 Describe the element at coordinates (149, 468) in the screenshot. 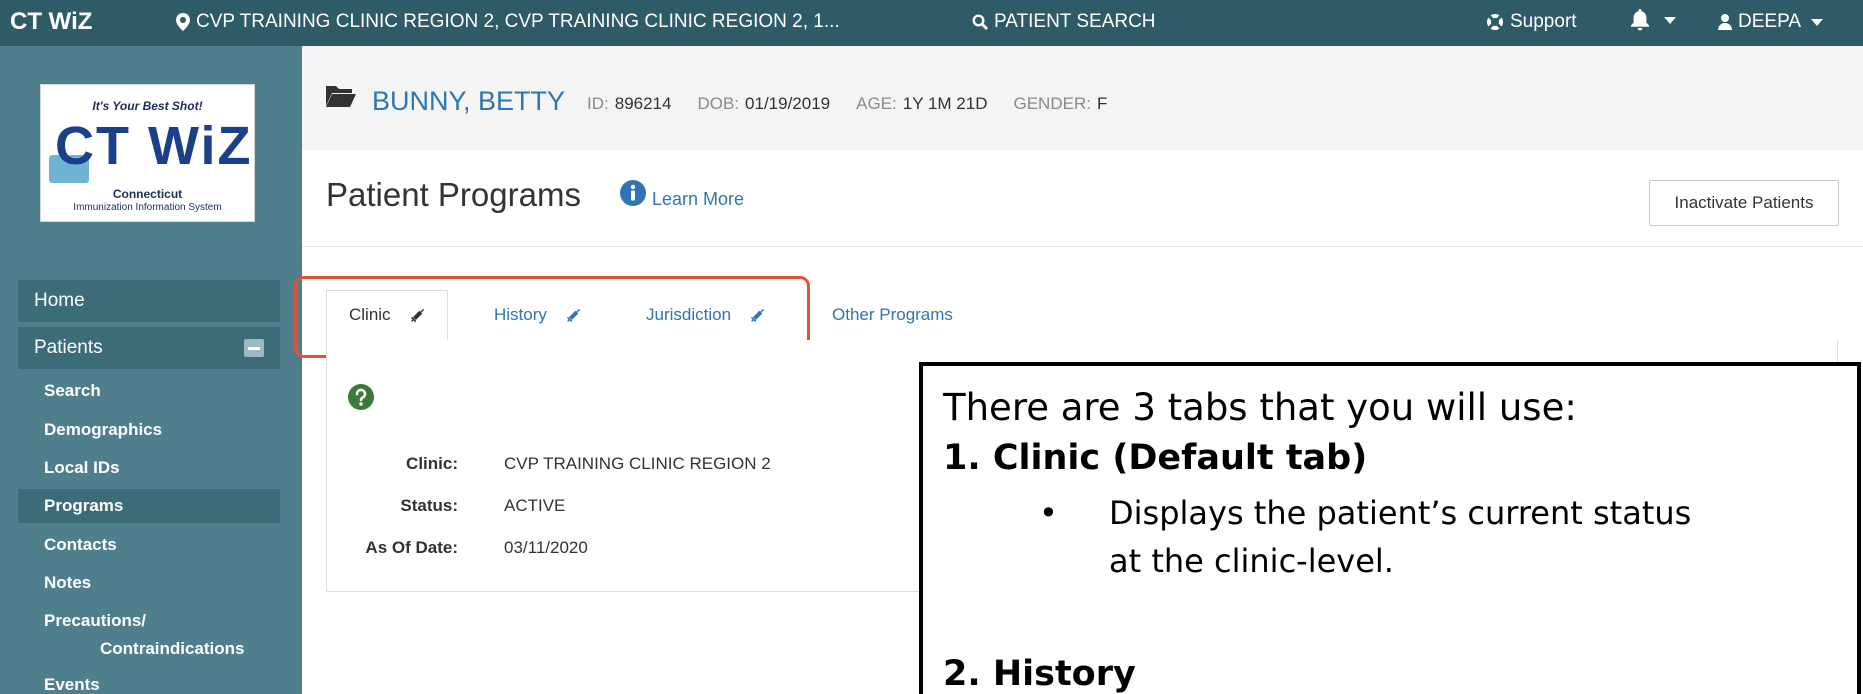

I see `sidebar-item-local-ids: Local IDs` at that location.